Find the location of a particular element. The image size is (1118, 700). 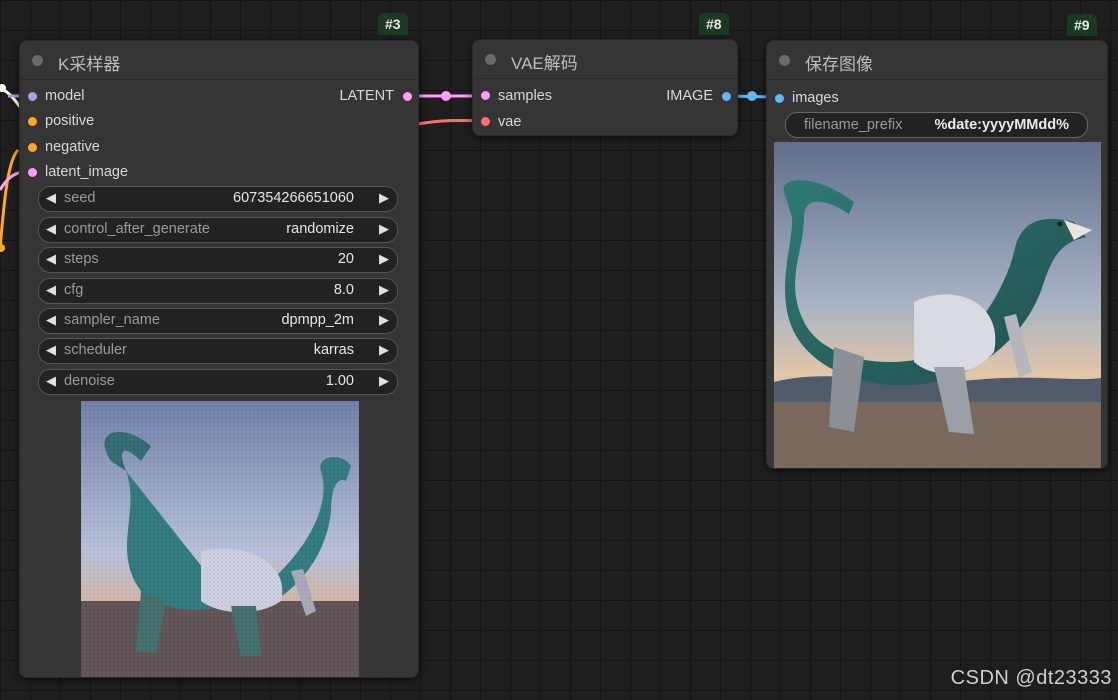

input-slot-samples-dot is located at coordinates (485, 95).